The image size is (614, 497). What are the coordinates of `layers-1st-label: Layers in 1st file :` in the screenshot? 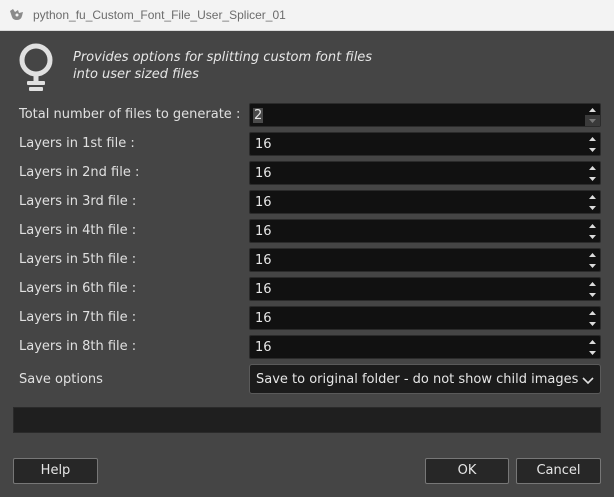 It's located at (77, 143).